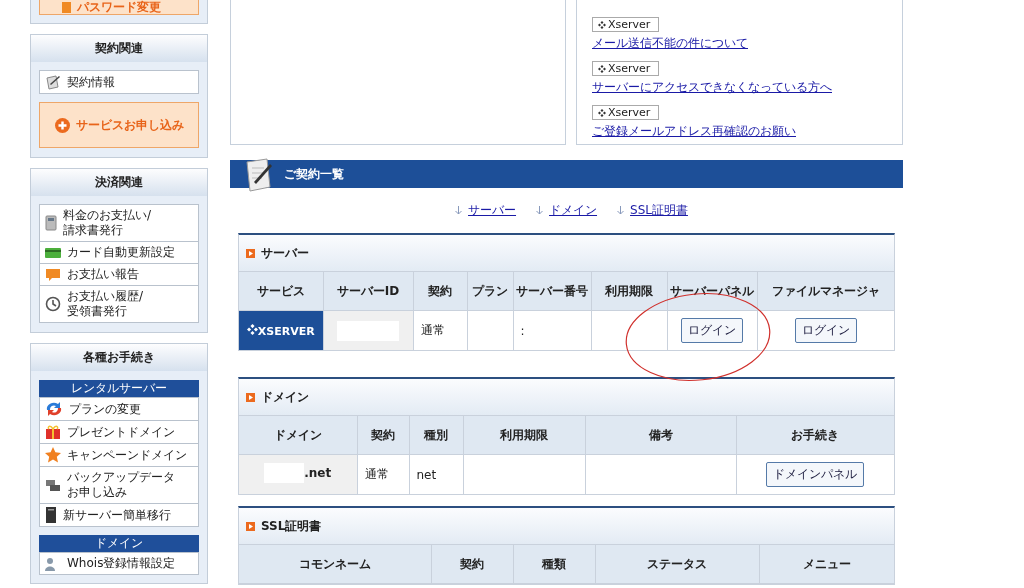  Describe the element at coordinates (107, 215) in the screenshot. I see `item-label: 料金のお支払い/` at that location.